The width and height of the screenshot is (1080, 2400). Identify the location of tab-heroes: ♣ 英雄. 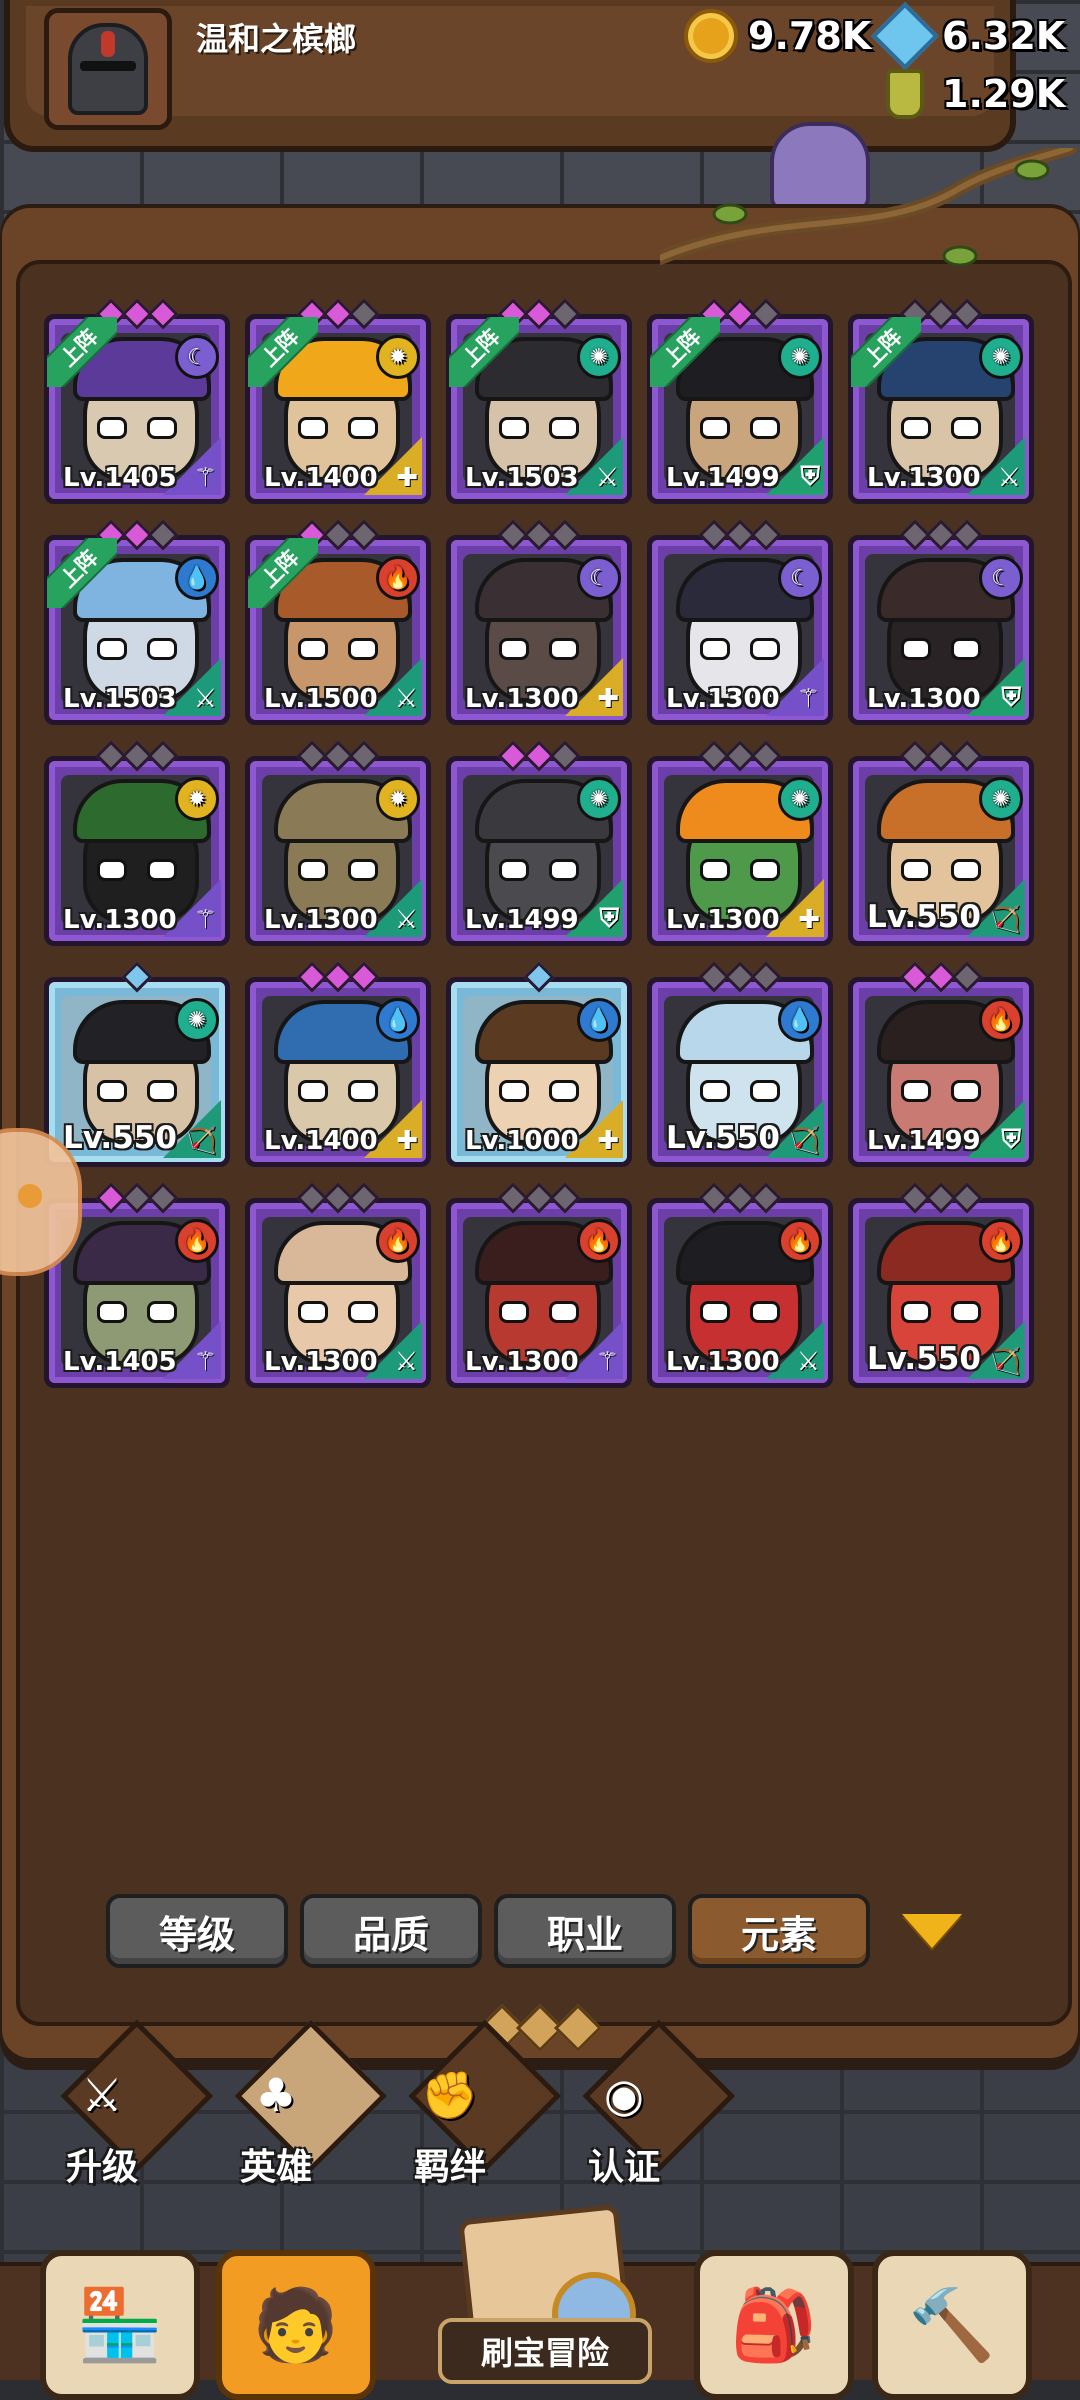
(297, 2115).